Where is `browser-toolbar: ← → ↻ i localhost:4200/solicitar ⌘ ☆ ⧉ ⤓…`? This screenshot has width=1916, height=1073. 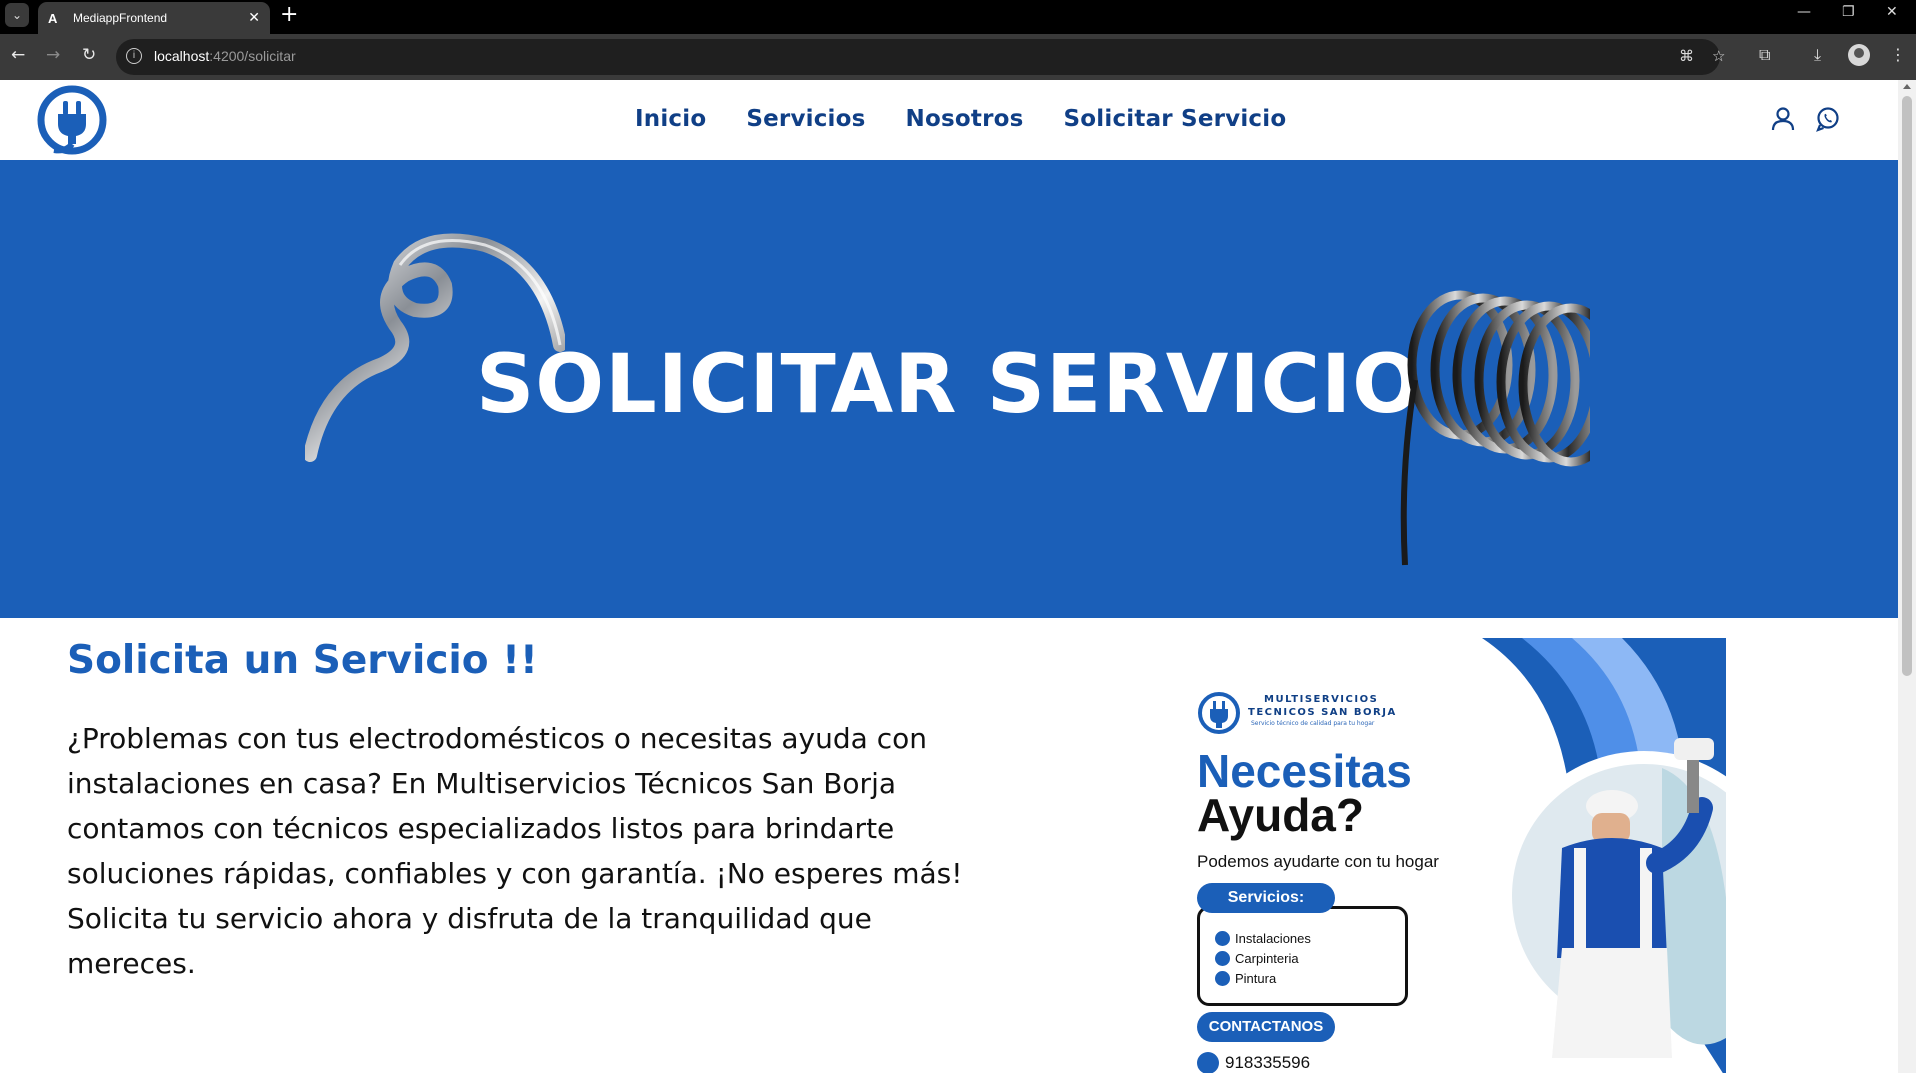
browser-toolbar: ← → ↻ i localhost:4200/solicitar ⌘ ☆ ⧉ ⤓… is located at coordinates (958, 57).